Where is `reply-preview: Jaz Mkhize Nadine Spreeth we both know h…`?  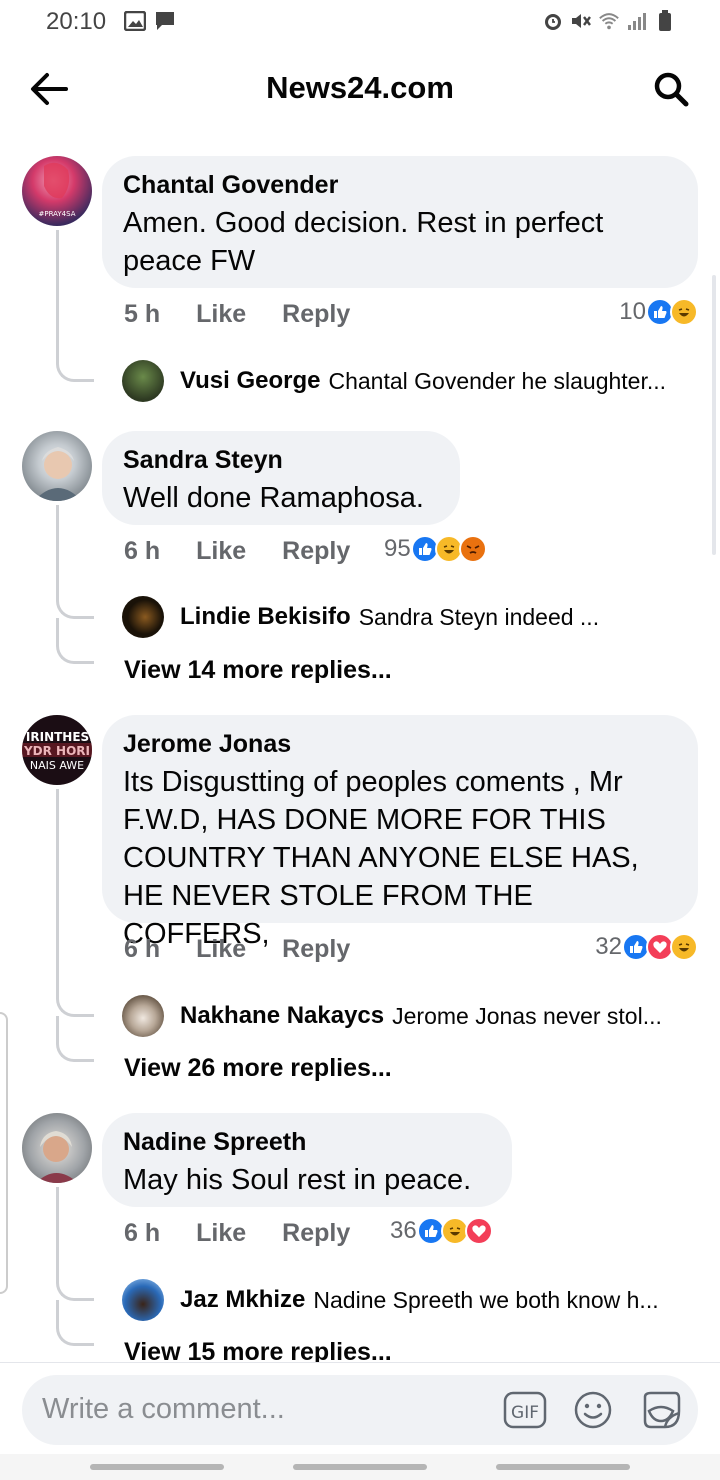
reply-preview: Jaz Mkhize Nadine Spreeth we both know h… is located at coordinates (390, 1300).